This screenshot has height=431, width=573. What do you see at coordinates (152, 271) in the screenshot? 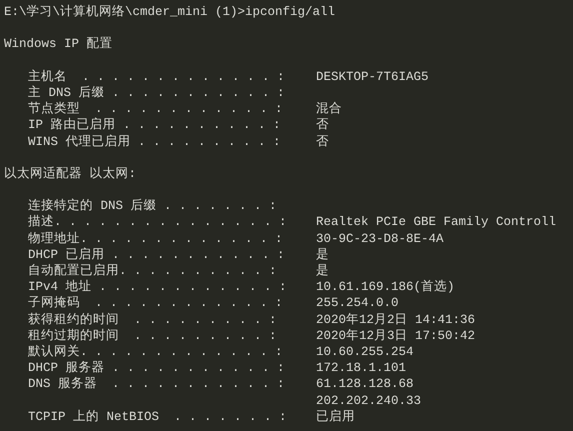
I see `property-label: 自动配置已启用. . . . . . . . . . :` at bounding box center [152, 271].